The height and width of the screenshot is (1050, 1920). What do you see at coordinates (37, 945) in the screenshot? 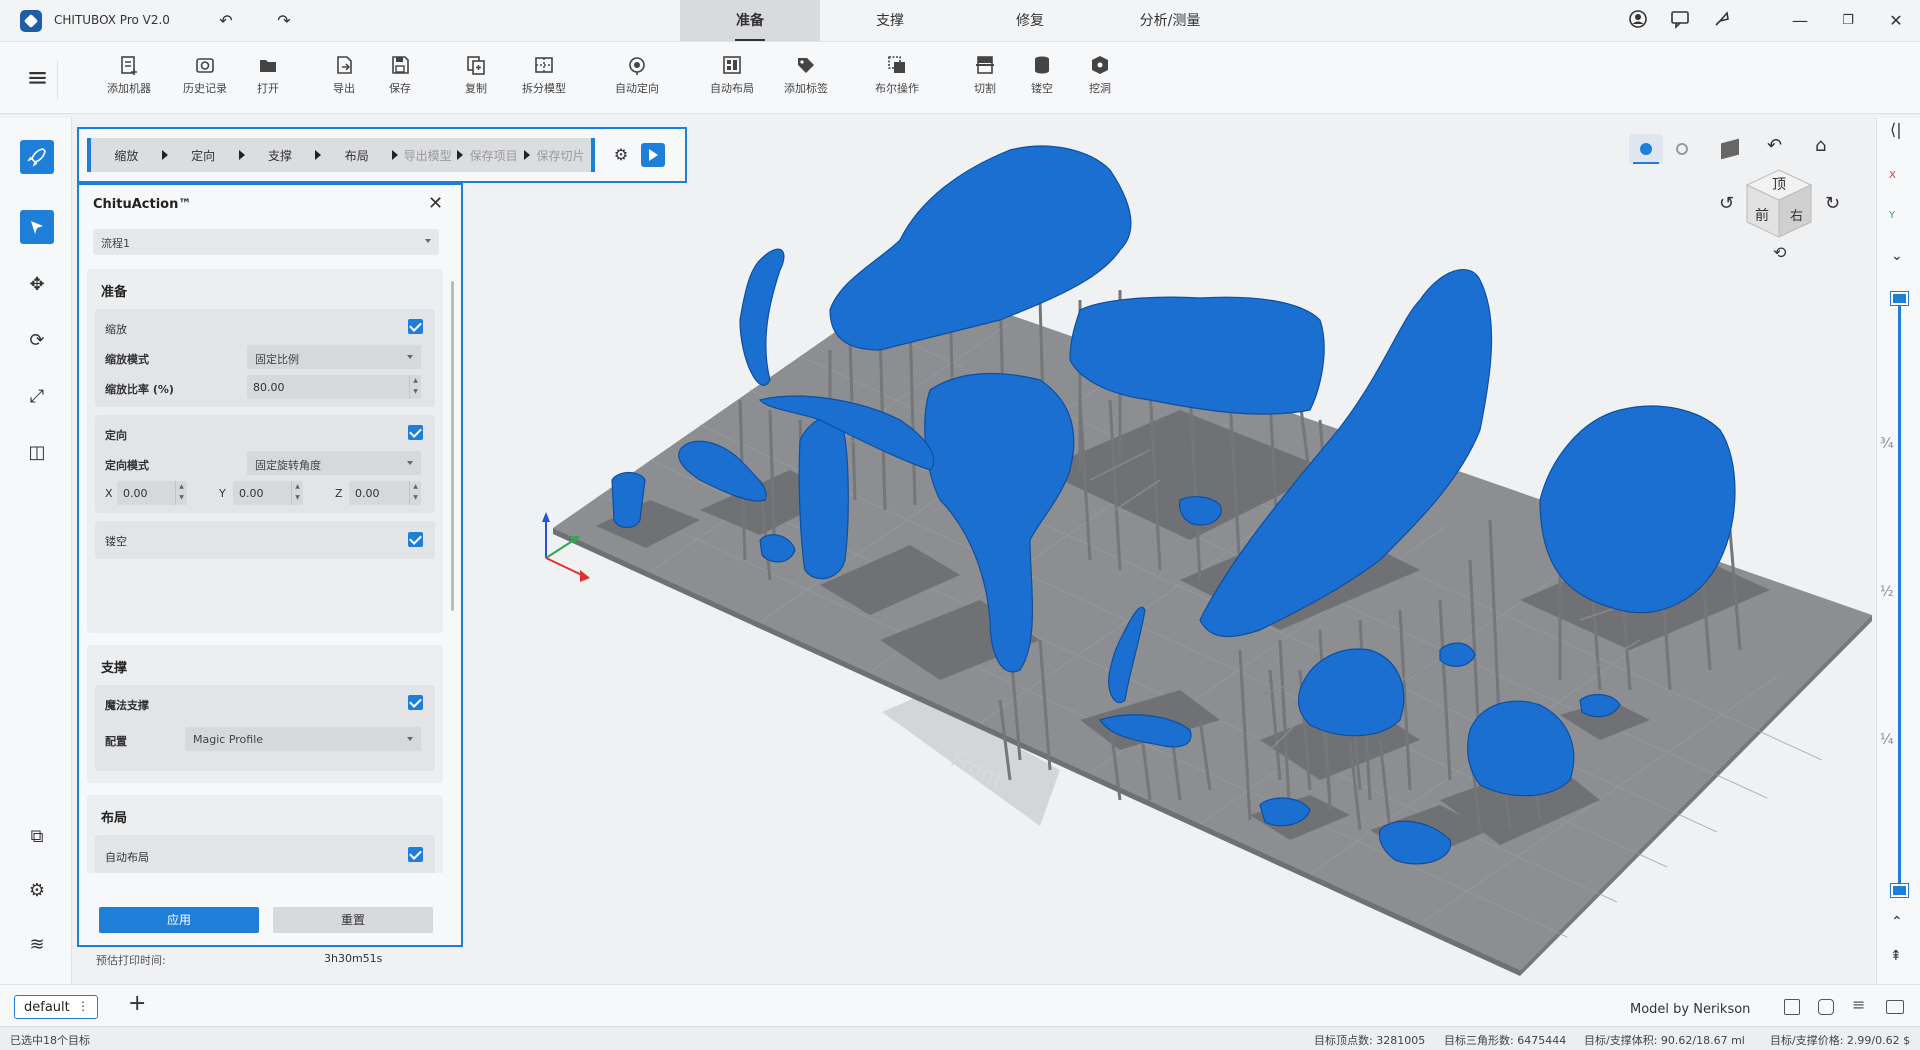
I see `slice-settings-icon: ≋` at bounding box center [37, 945].